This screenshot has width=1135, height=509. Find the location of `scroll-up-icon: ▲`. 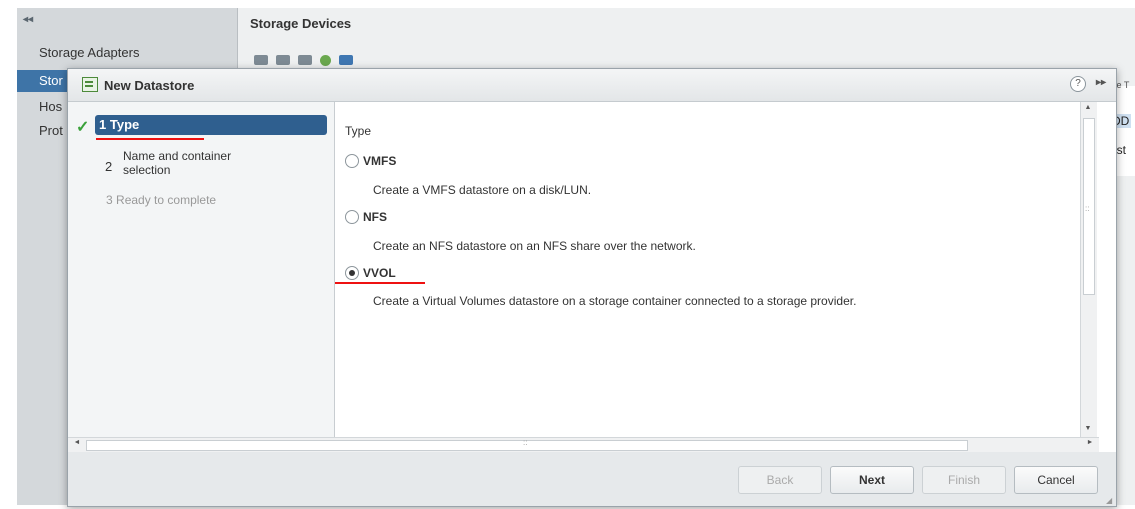

scroll-up-icon: ▲ is located at coordinates (1088, 109).